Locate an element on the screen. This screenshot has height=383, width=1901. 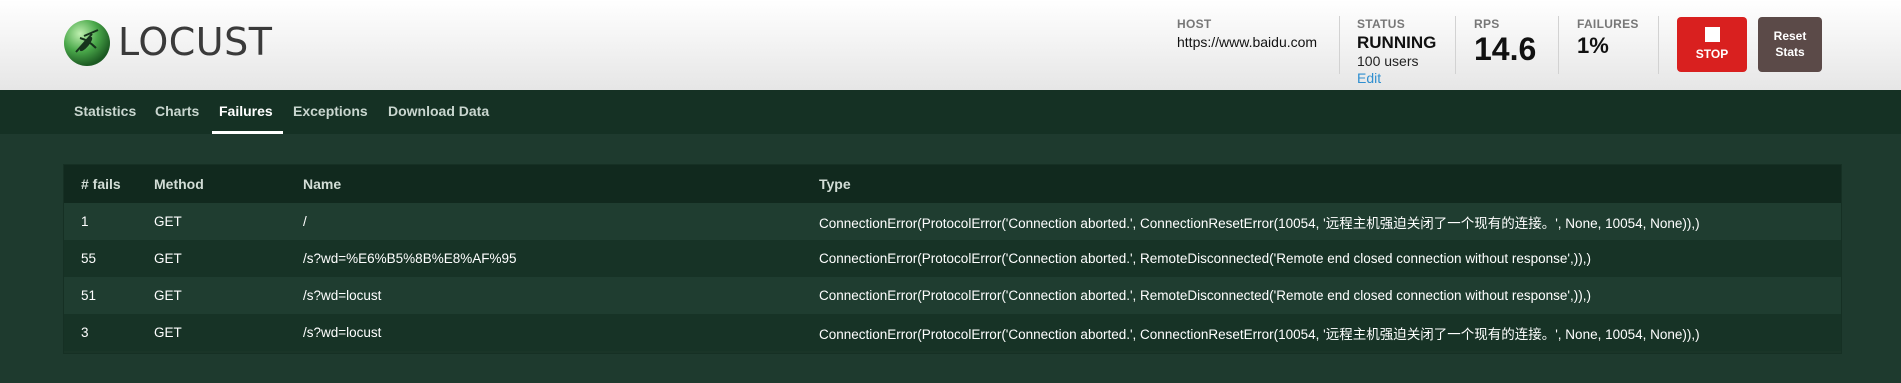
column-header-type: Type is located at coordinates (1330, 184).